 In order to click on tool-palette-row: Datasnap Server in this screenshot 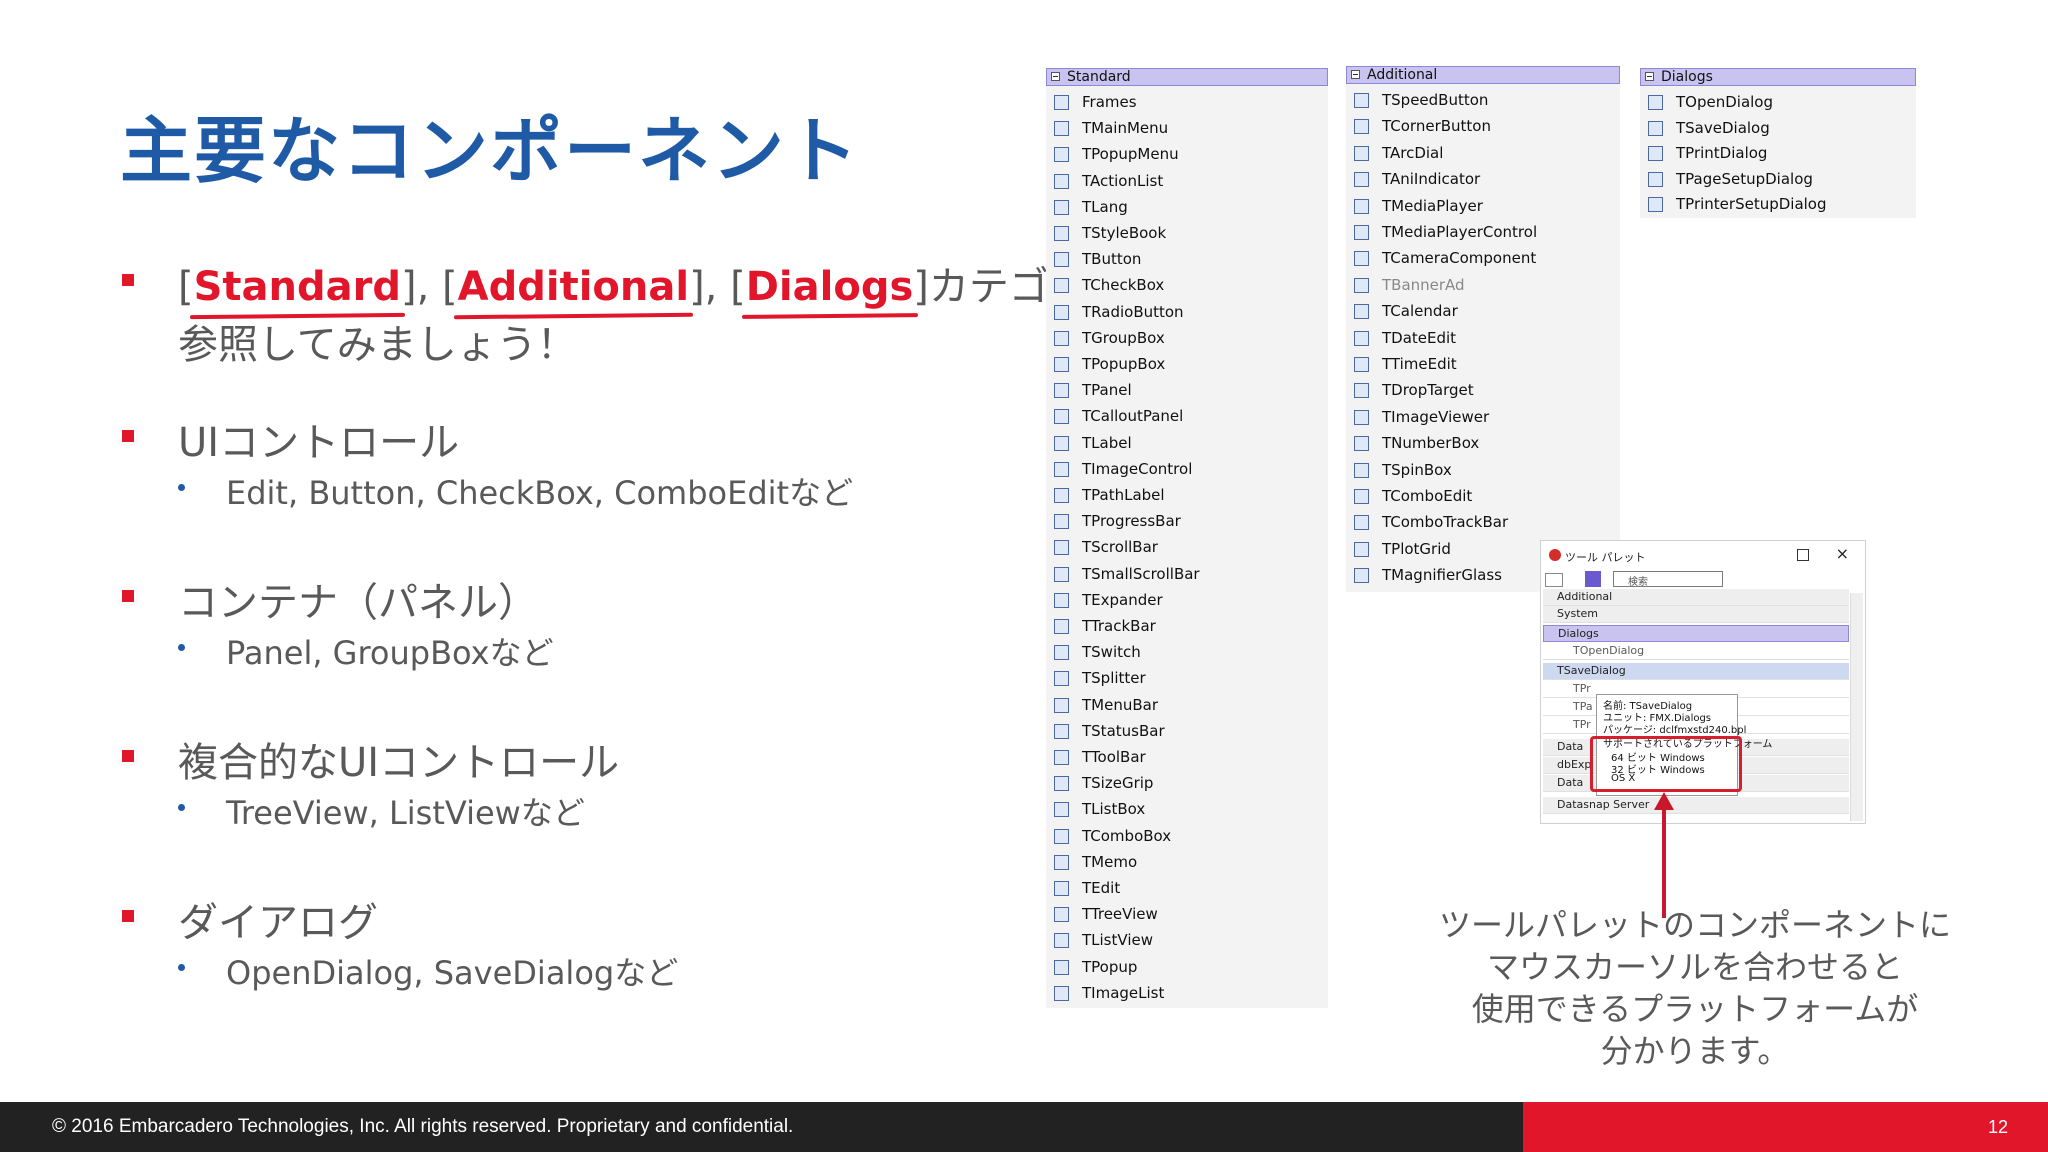, I will do `click(1696, 805)`.